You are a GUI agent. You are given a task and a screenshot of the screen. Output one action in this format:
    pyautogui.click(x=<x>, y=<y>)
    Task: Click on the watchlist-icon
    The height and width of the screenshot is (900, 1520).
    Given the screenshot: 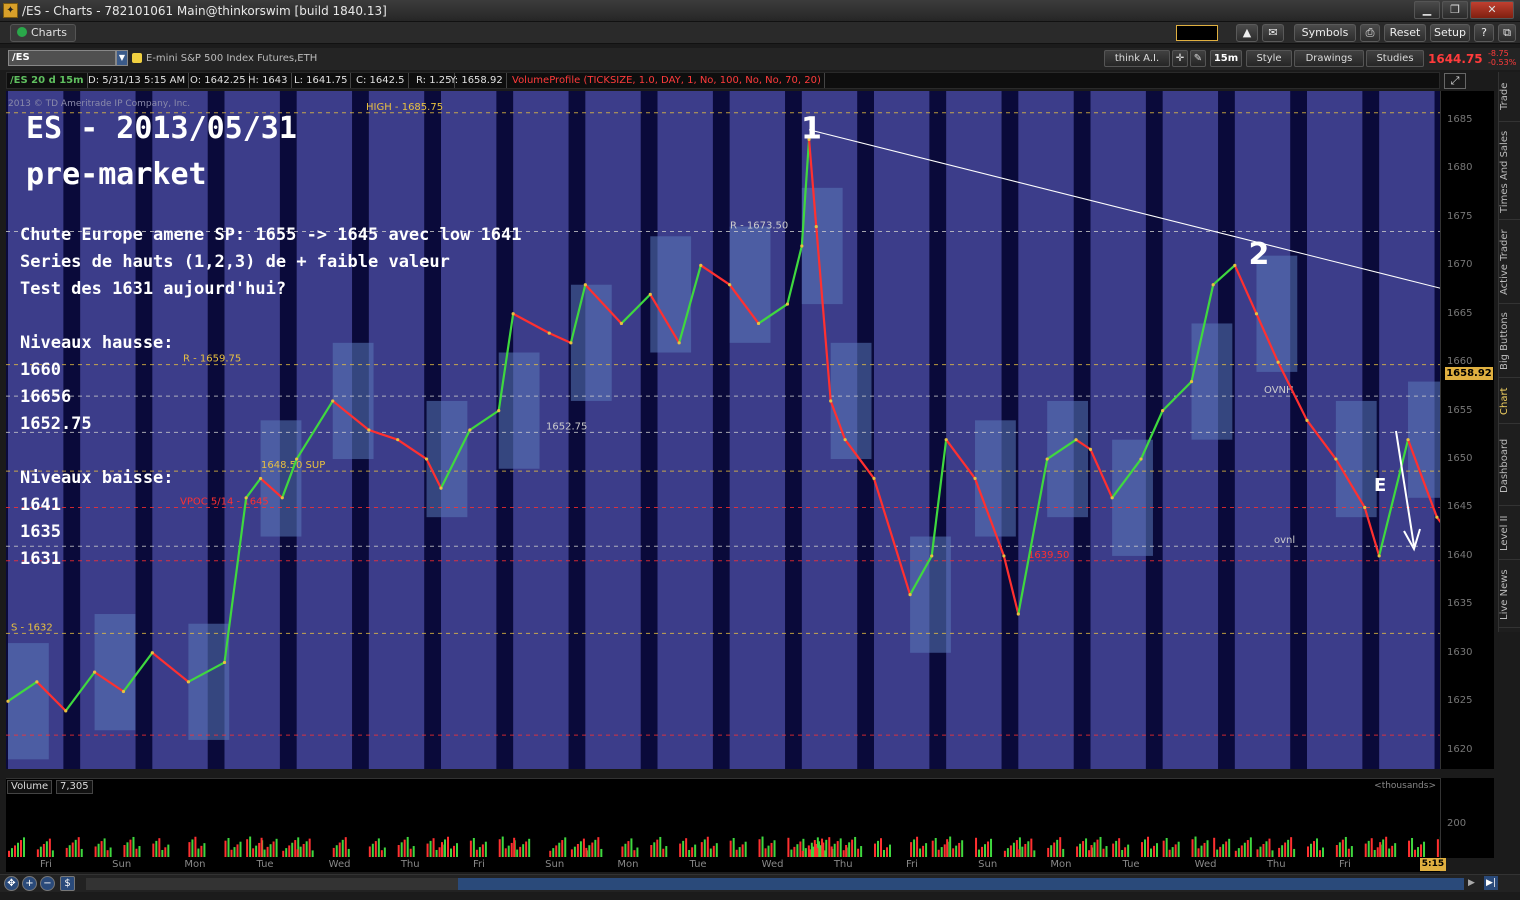 What is the action you would take?
    pyautogui.click(x=137, y=58)
    